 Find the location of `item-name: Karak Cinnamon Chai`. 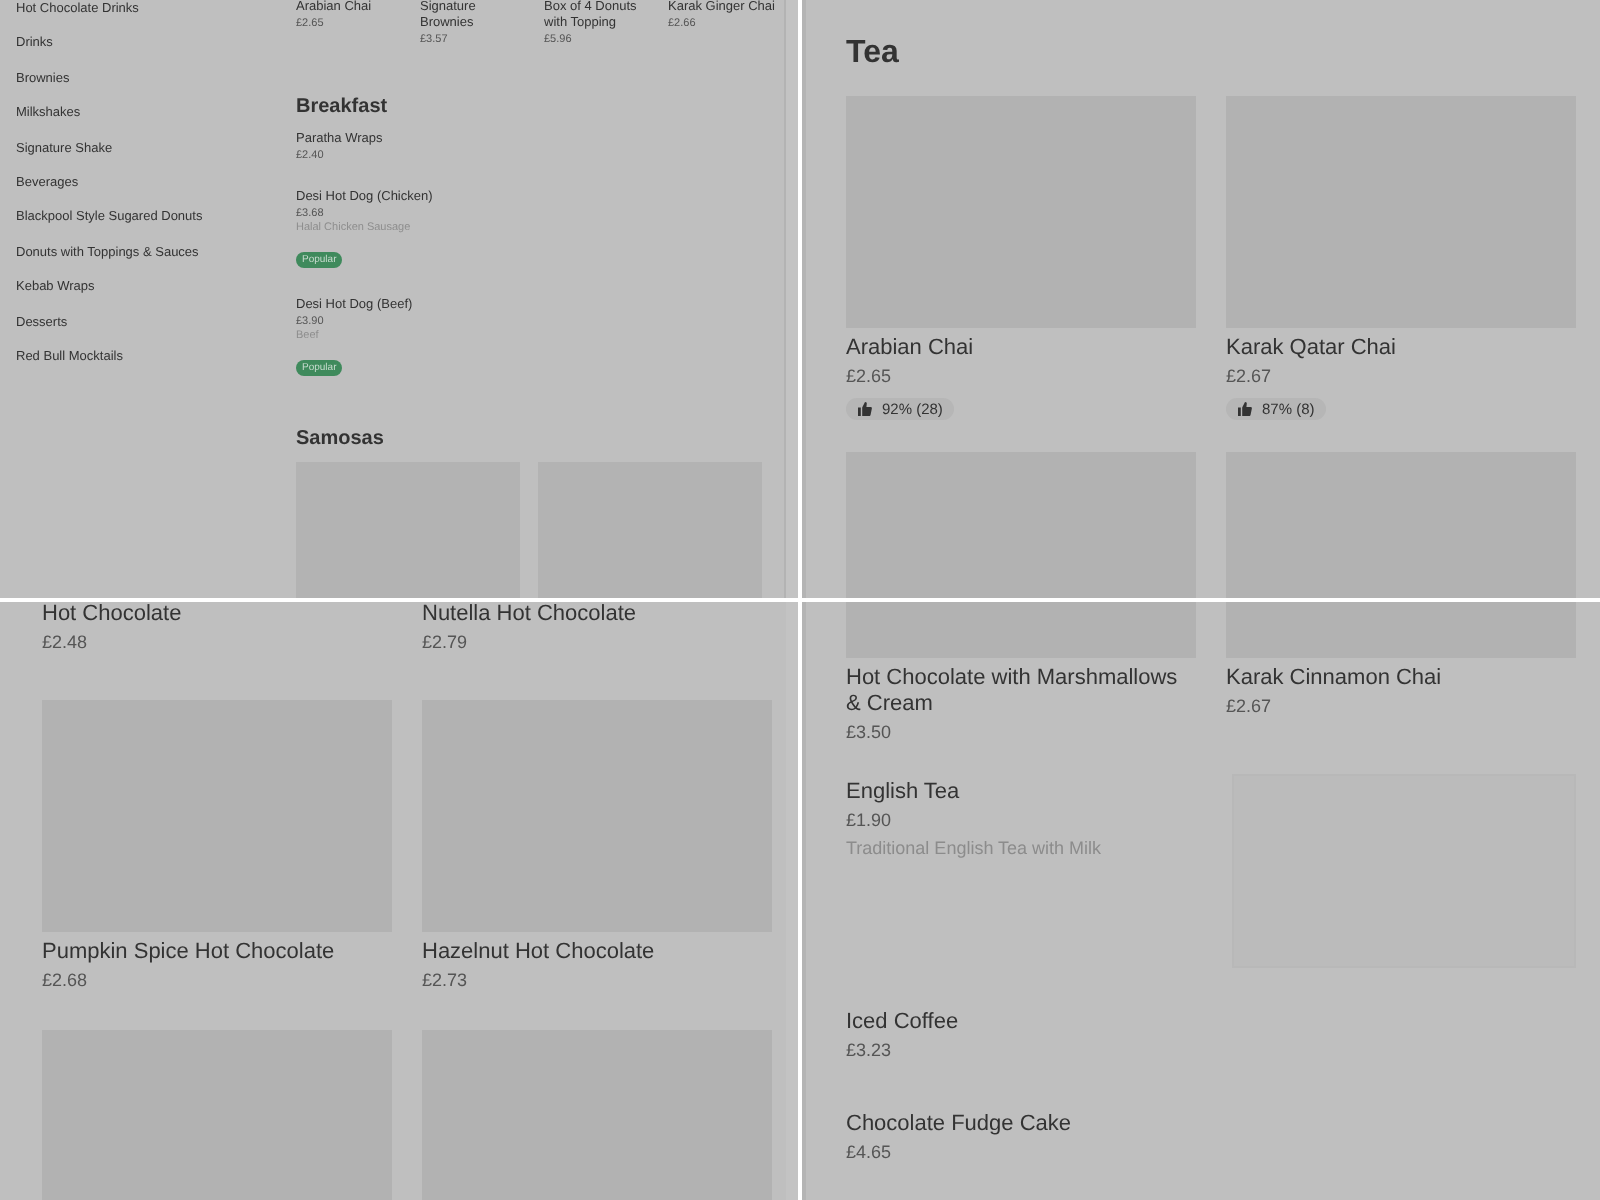

item-name: Karak Cinnamon Chai is located at coordinates (1335, 679).